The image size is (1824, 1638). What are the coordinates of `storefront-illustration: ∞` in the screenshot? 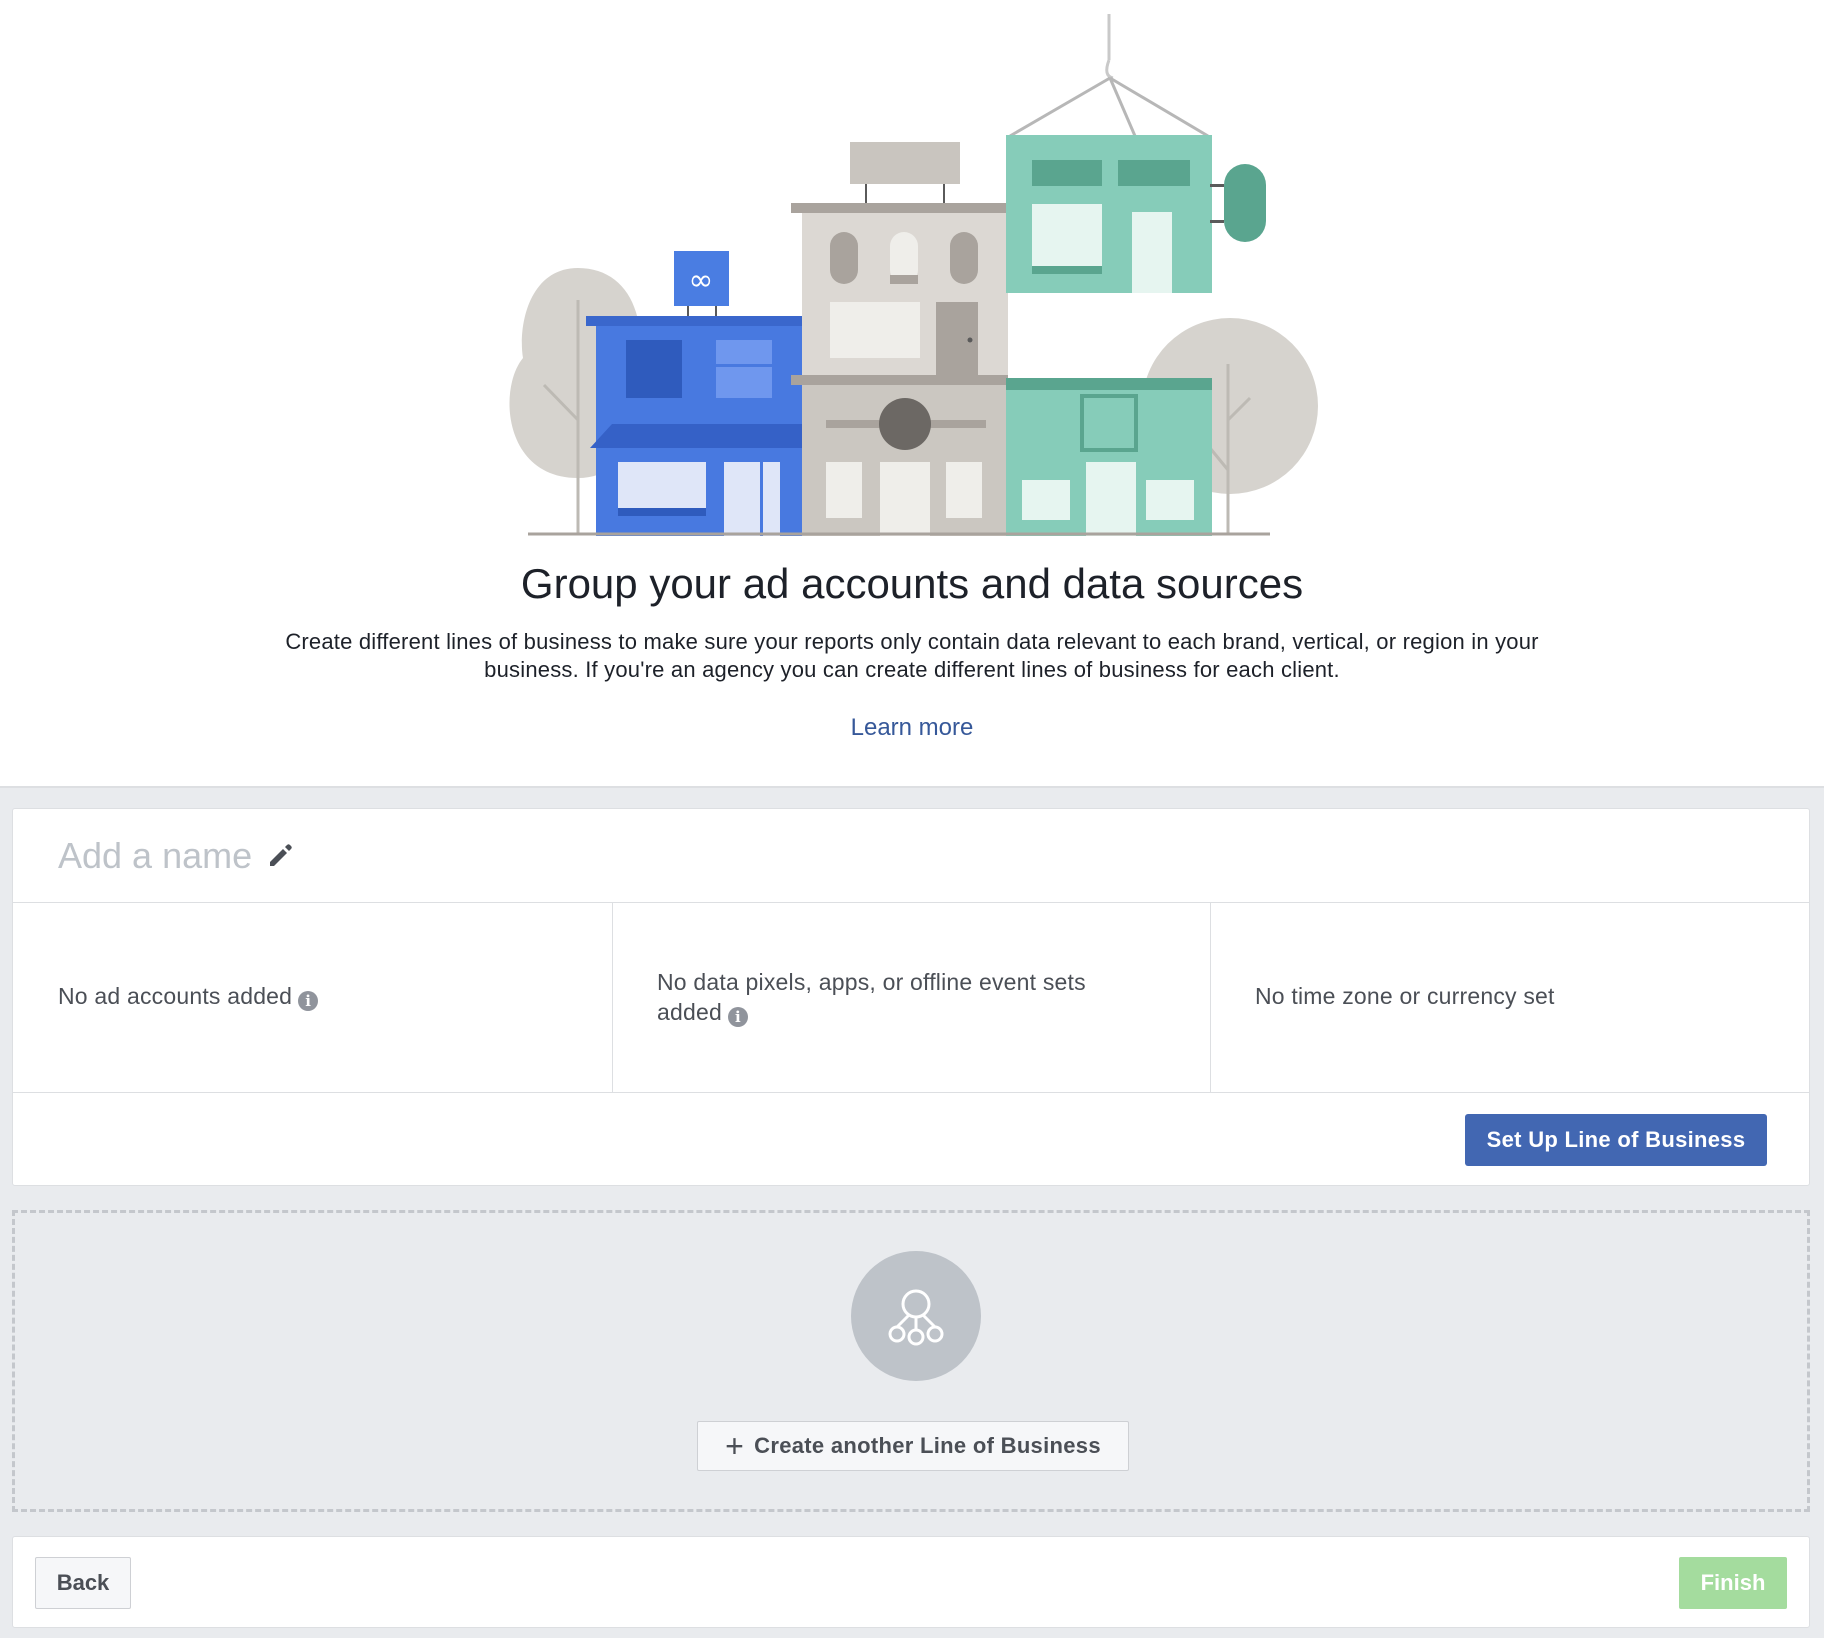 It's located at (913, 275).